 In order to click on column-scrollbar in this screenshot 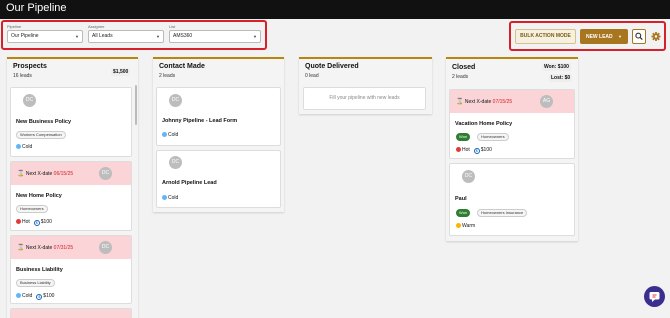, I will do `click(136, 105)`.